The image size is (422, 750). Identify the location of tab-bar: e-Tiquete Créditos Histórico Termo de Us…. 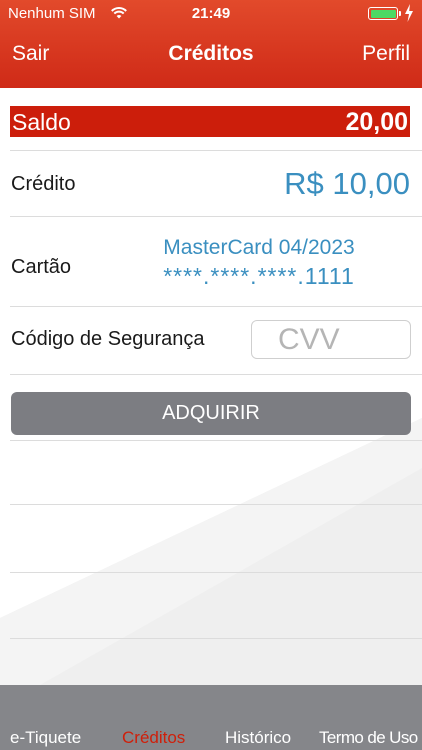
(211, 717).